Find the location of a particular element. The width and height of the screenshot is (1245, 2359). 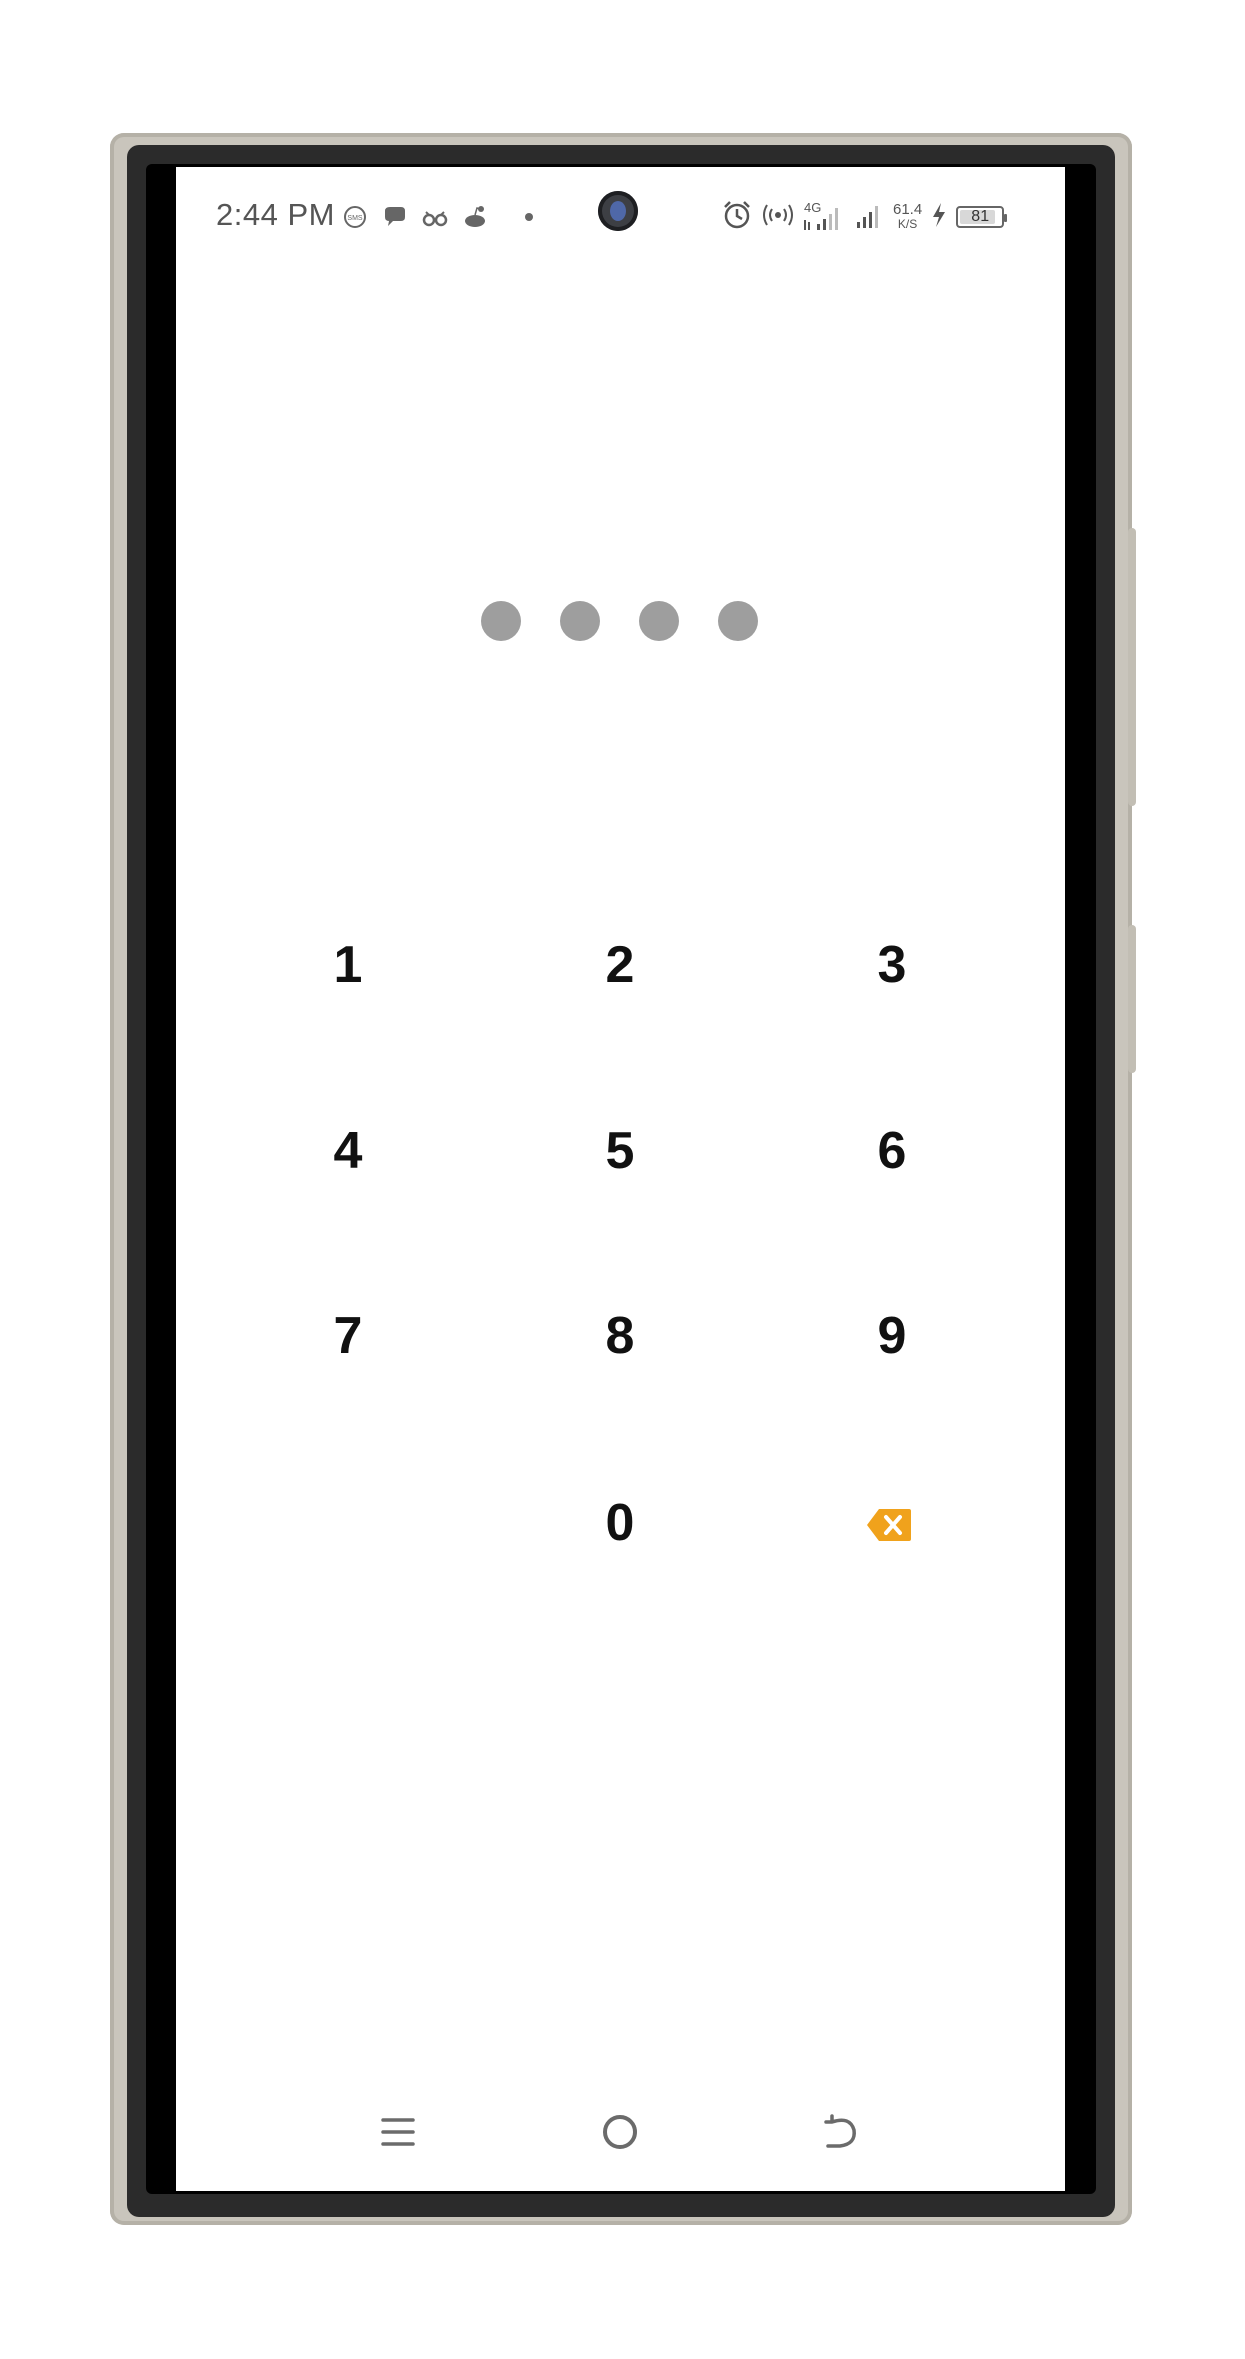

backspace-icon is located at coordinates (889, 1525).